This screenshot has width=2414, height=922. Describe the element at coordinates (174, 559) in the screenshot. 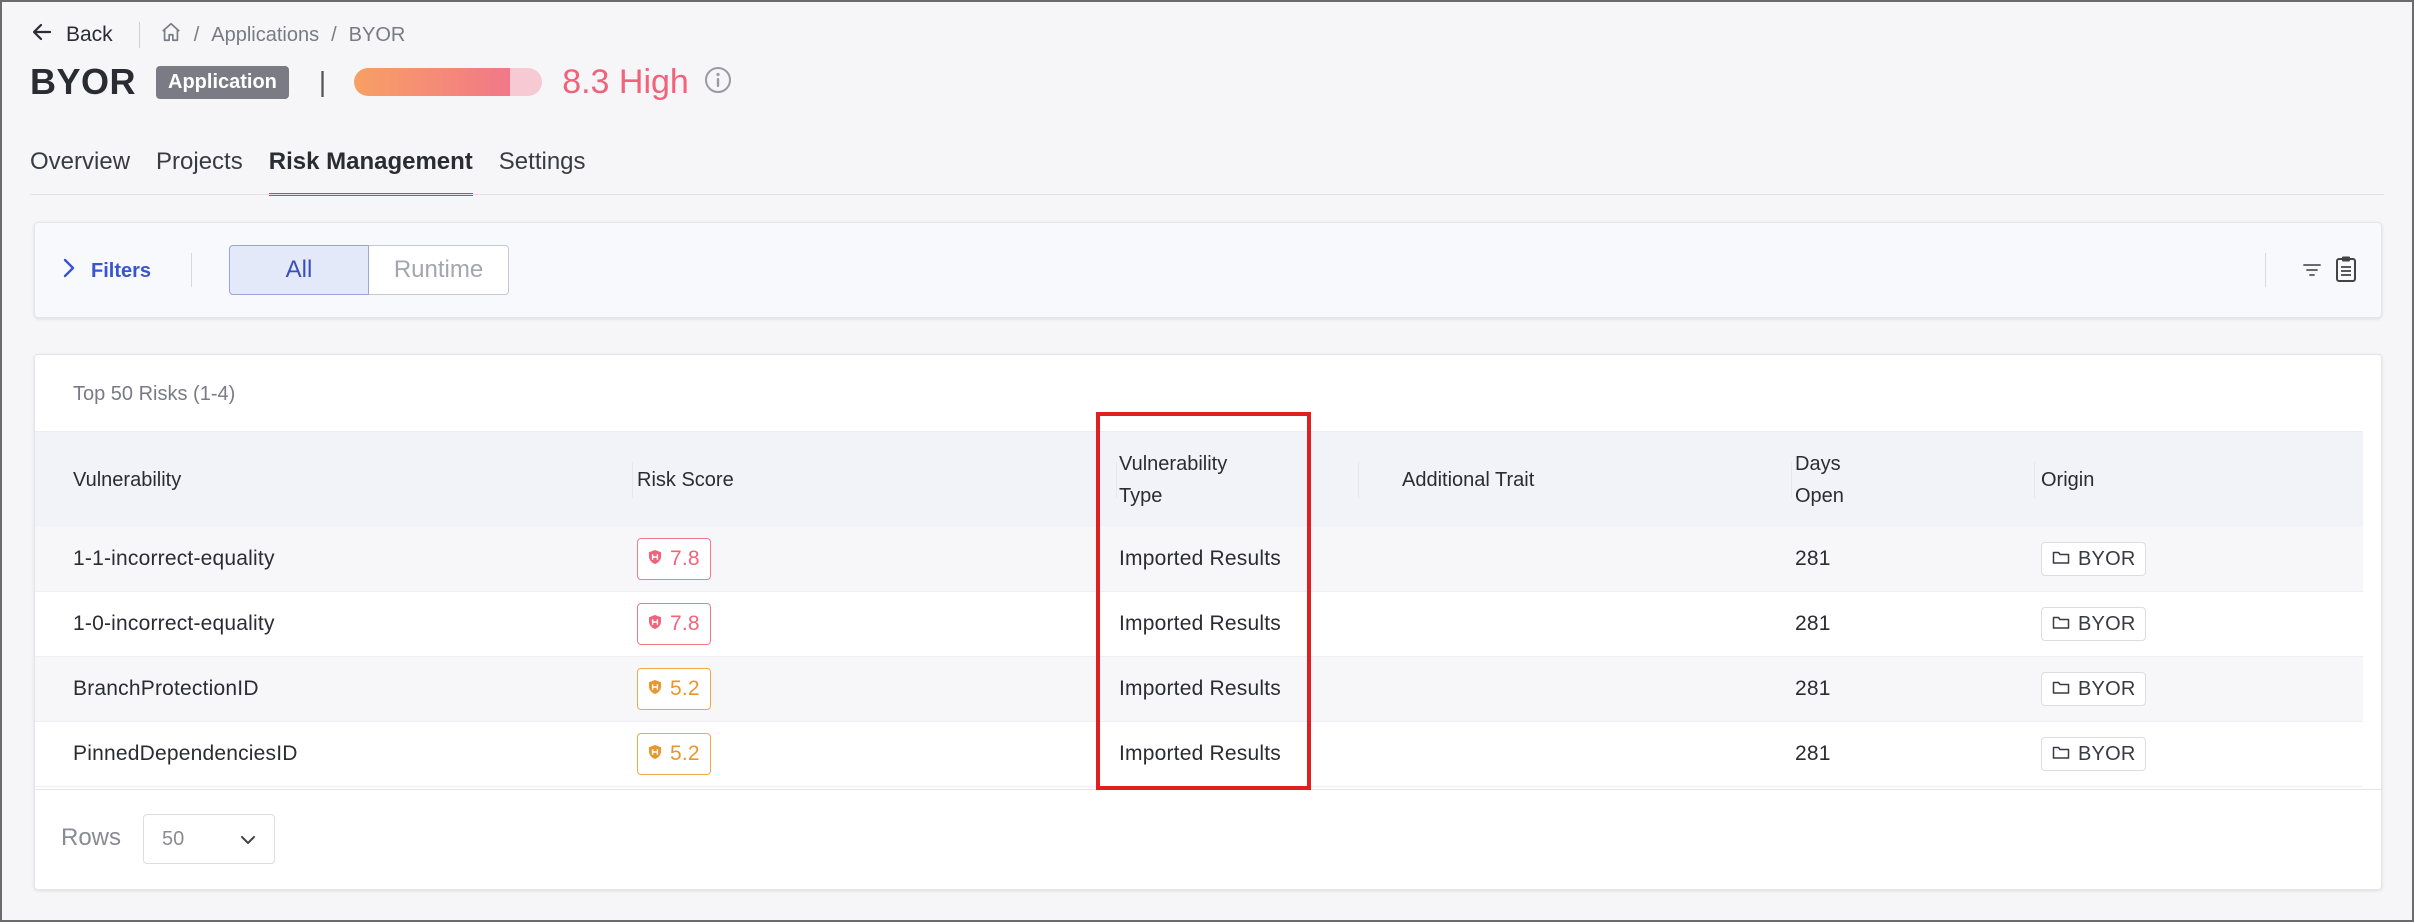

I see `cell-vulnerability: 1-1-incorrect-equality` at that location.